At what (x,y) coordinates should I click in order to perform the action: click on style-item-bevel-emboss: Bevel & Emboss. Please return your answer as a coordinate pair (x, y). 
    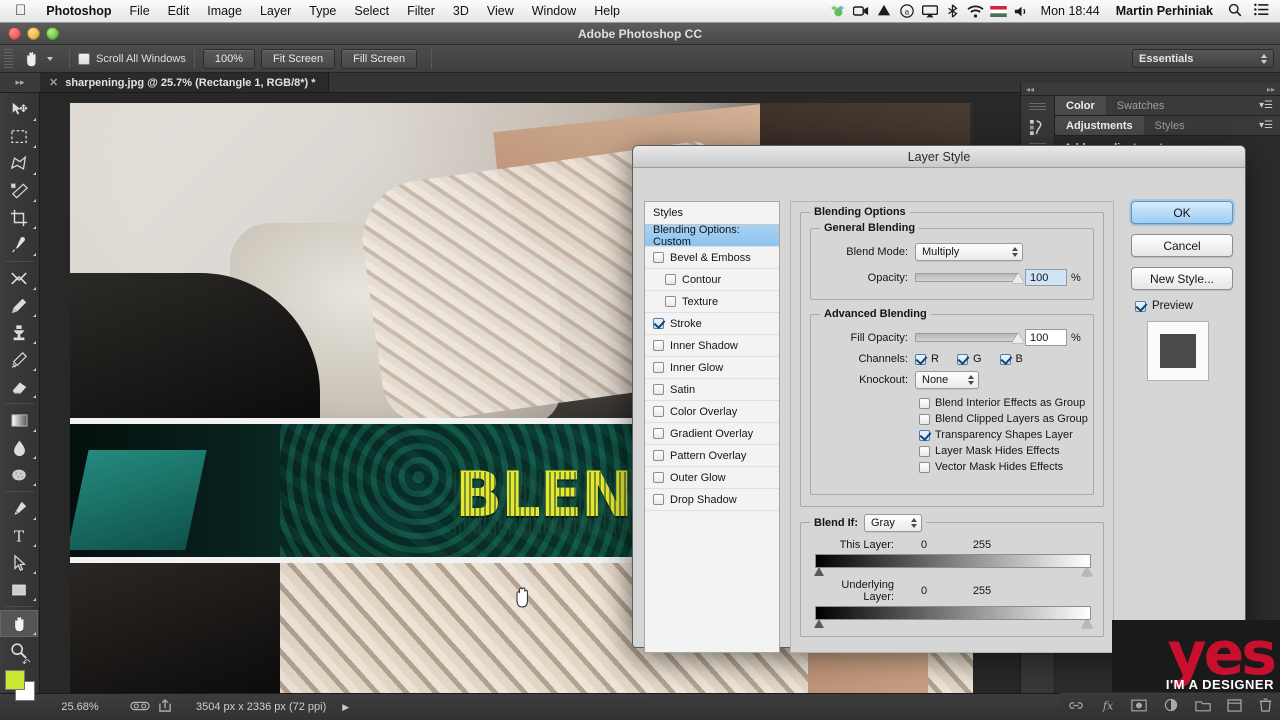
    Looking at the image, I should click on (712, 258).